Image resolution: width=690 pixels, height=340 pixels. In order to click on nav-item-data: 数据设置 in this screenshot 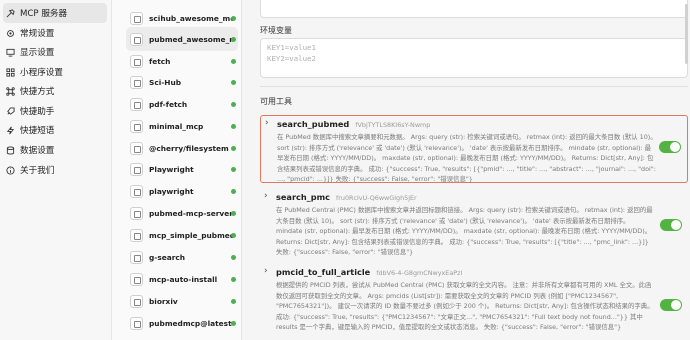, I will do `click(55, 150)`.